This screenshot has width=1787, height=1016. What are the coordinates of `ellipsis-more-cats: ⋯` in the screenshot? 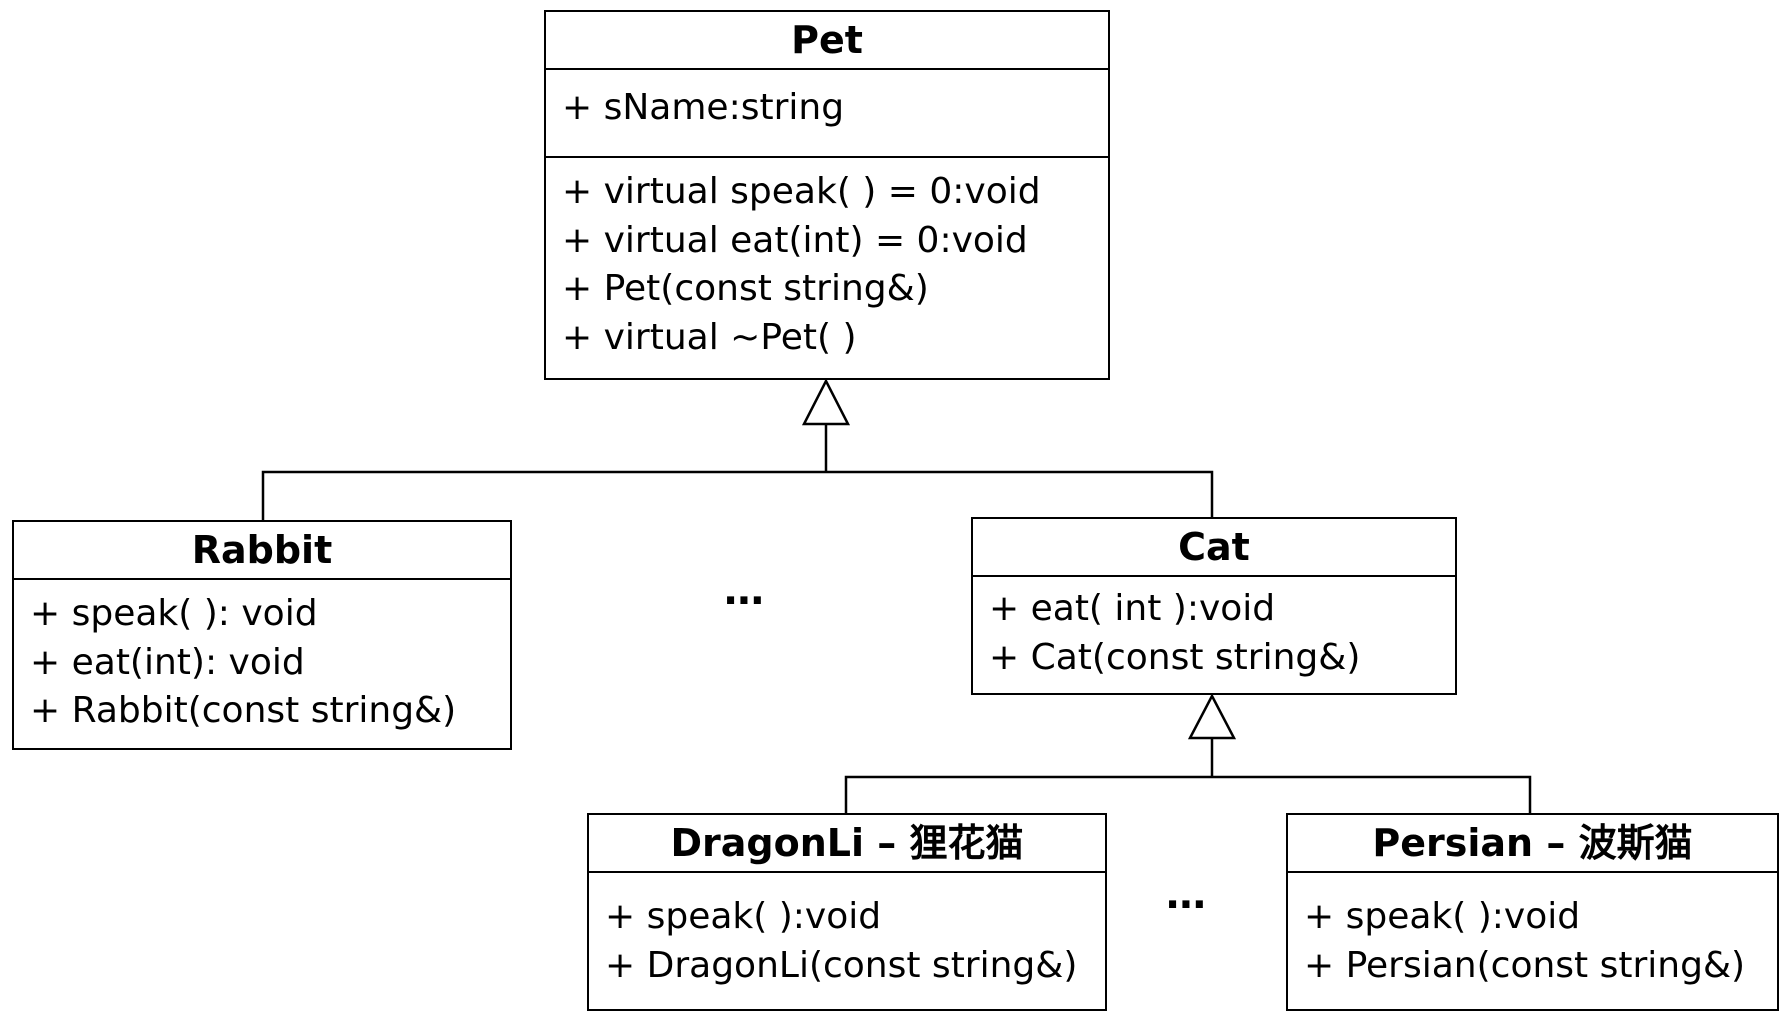 It's located at (1188, 905).